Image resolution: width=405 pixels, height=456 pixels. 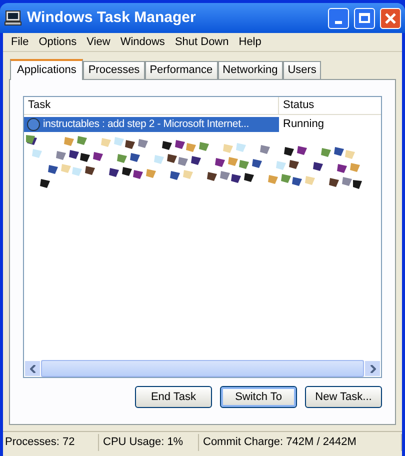 I want to click on menu-item: Shut Down, so click(x=202, y=42).